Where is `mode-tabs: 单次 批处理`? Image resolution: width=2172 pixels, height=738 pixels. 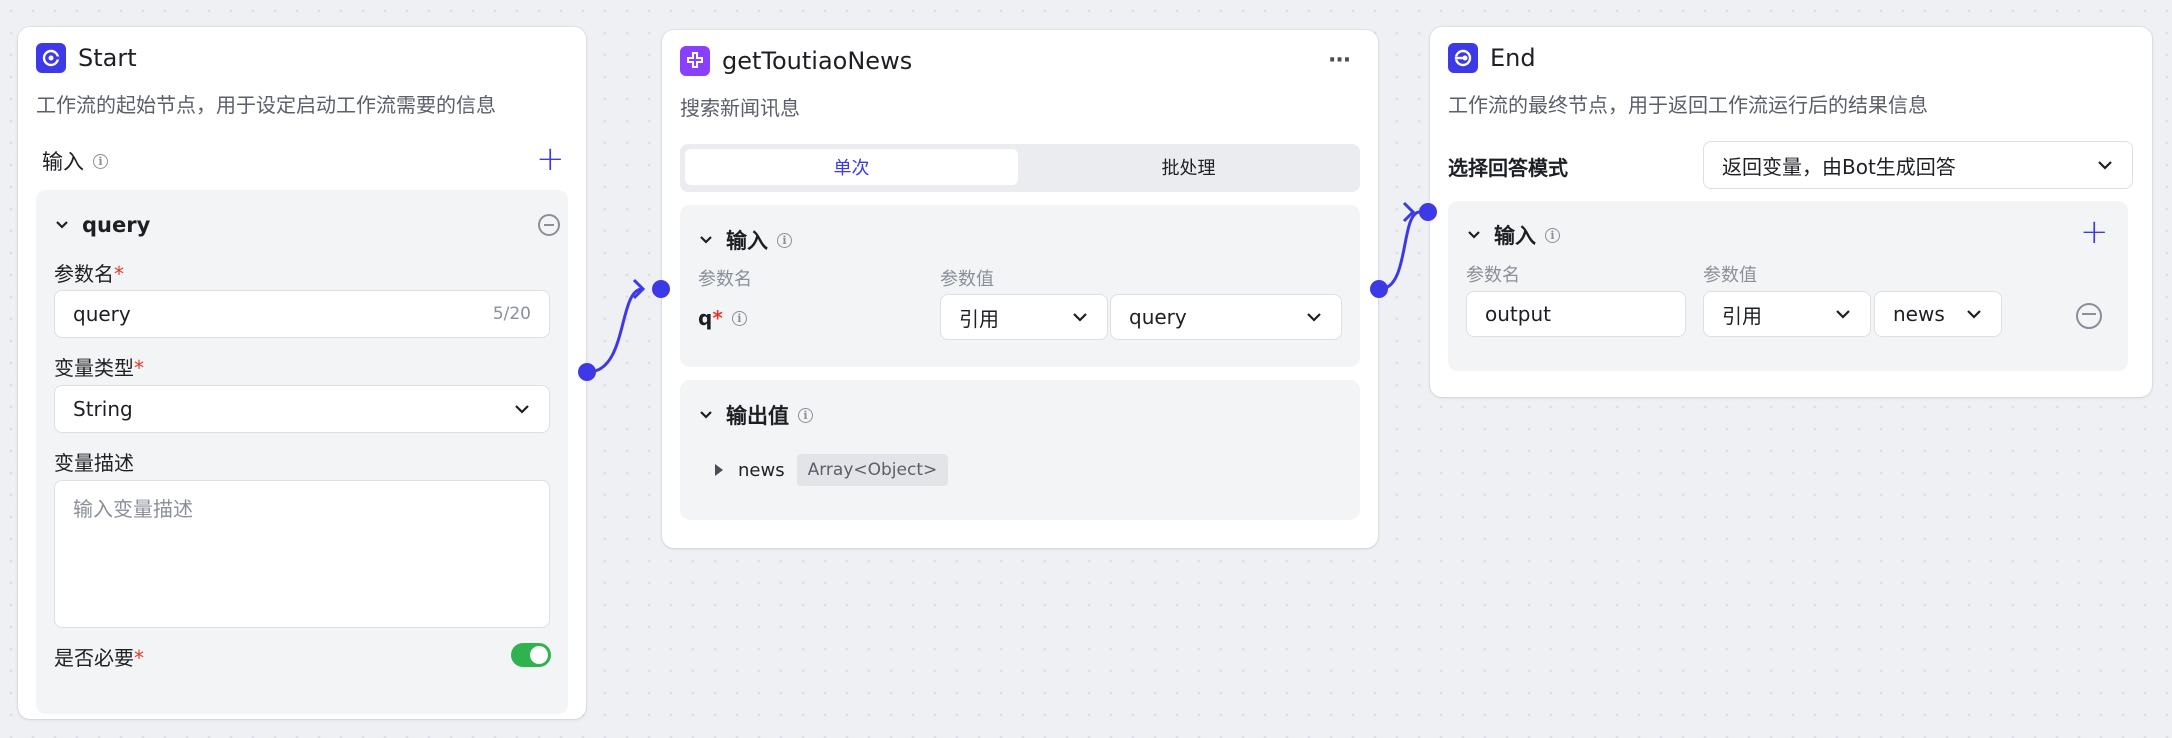 mode-tabs: 单次 批处理 is located at coordinates (1020, 168).